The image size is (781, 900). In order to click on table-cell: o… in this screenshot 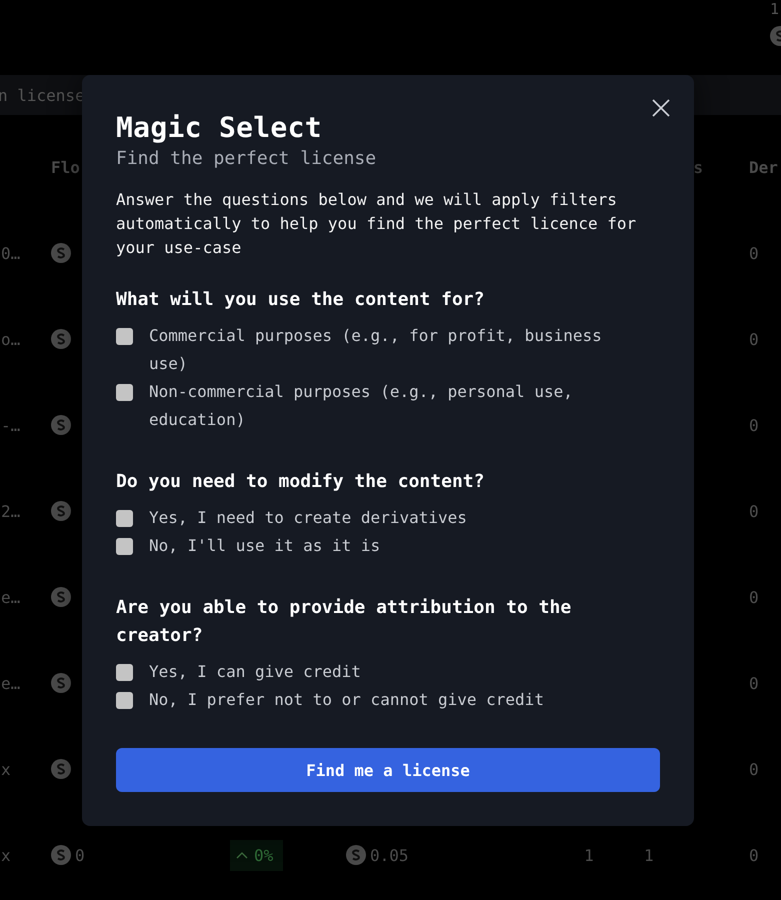, I will do `click(10, 339)`.